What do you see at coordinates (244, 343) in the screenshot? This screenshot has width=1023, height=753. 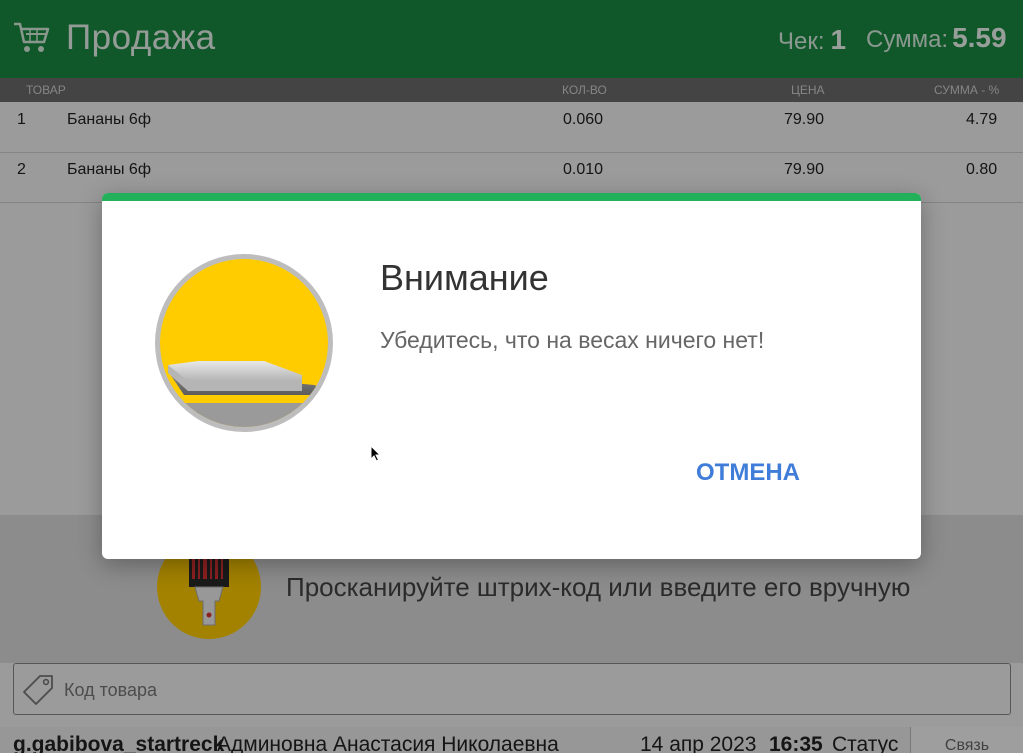 I see `empty-scale-icon` at bounding box center [244, 343].